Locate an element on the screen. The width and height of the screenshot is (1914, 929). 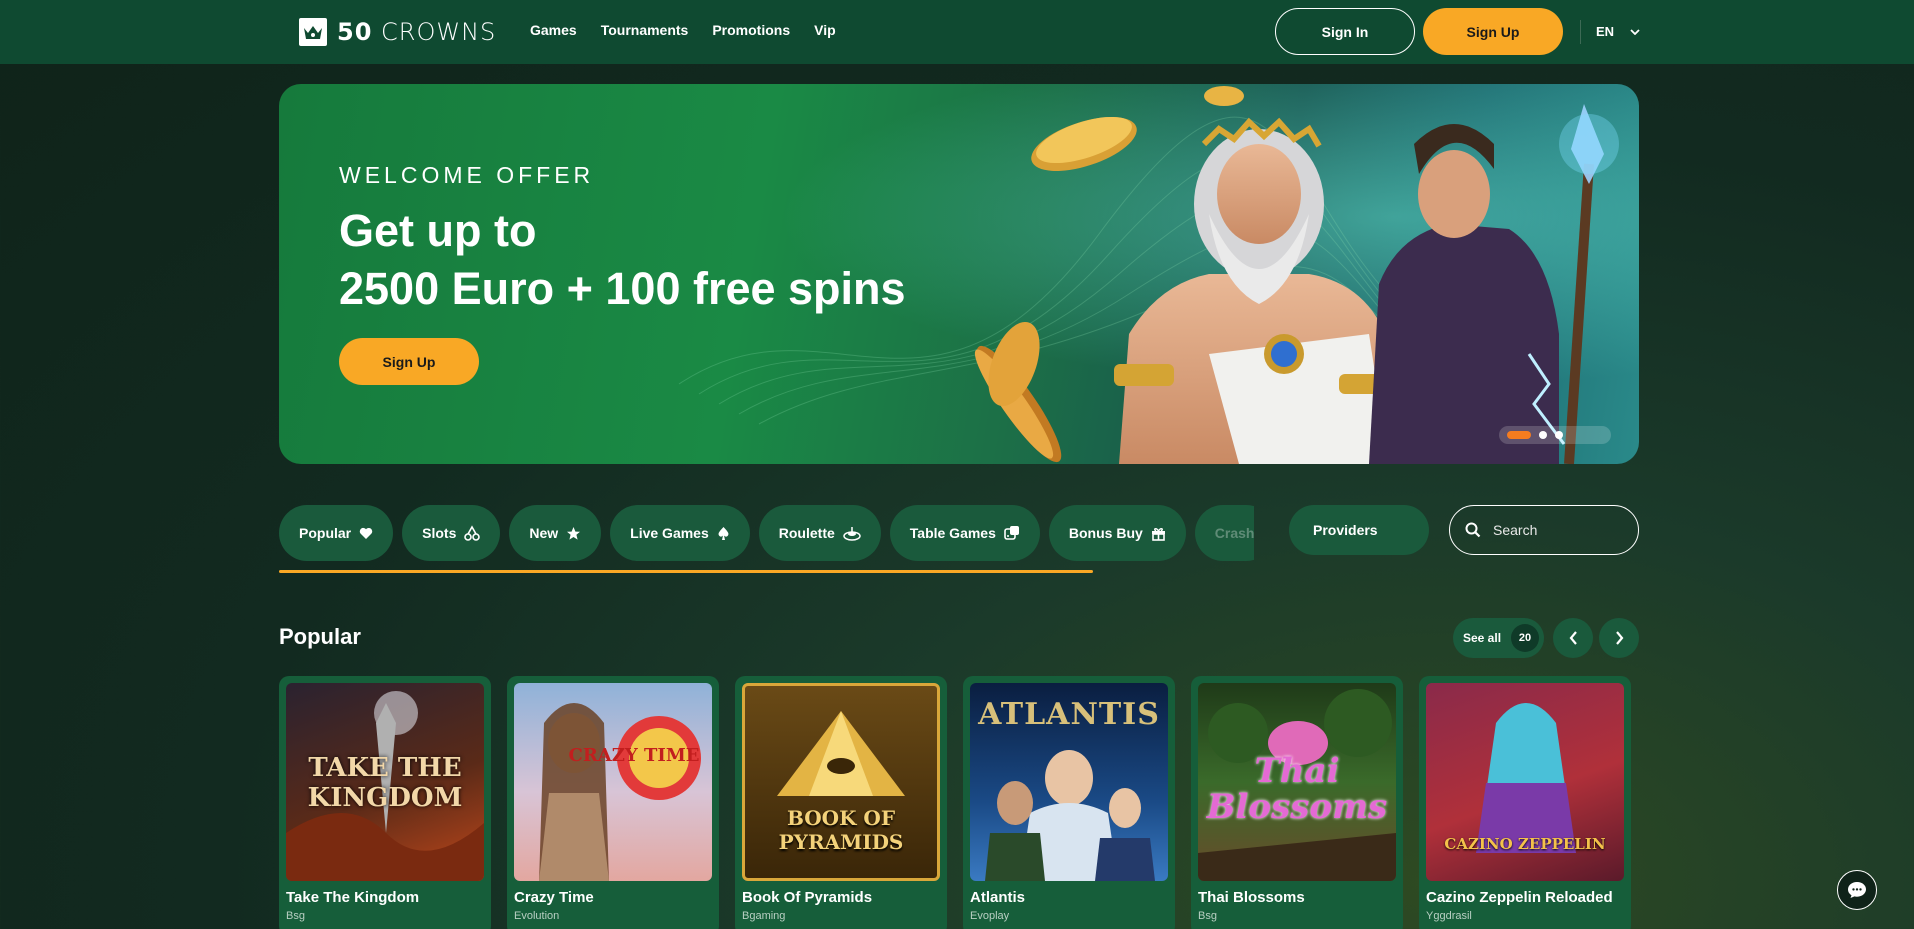
game-art-title: Thai Blossoms is located at coordinates (1297, 789).